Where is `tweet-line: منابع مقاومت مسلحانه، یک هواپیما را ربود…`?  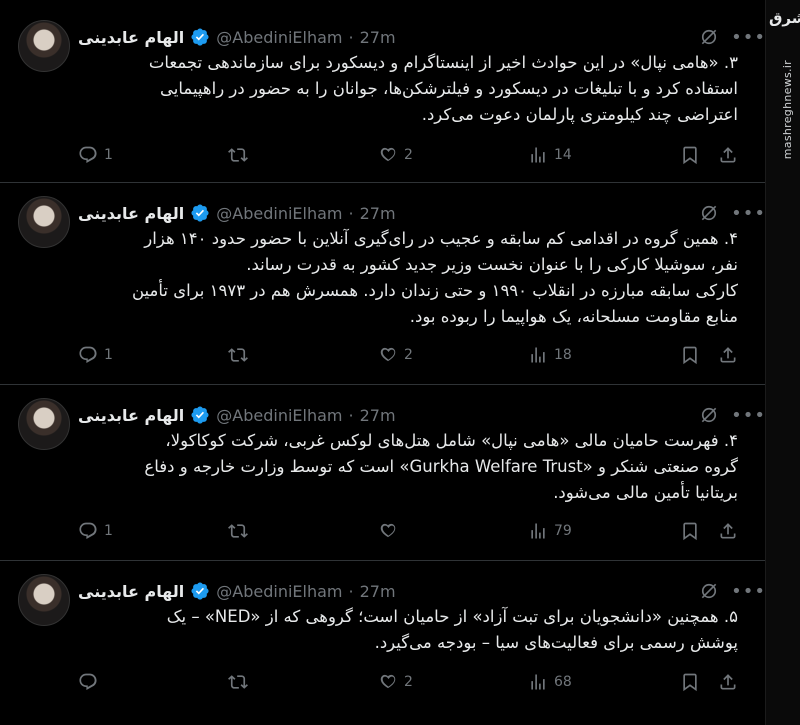
tweet-line: منابع مقاومت مسلحانه، یک هواپیما را ربود… is located at coordinates (573, 316).